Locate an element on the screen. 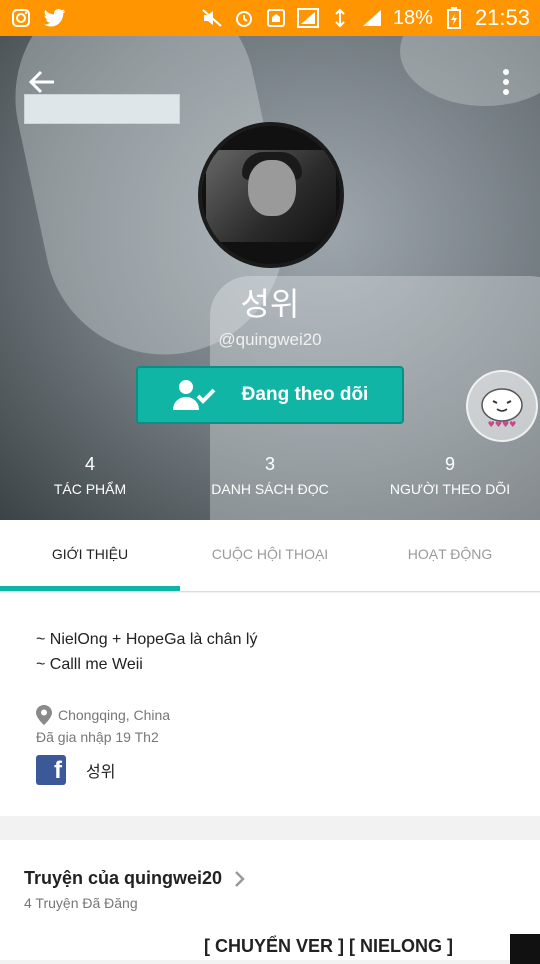  arrow-back-icon is located at coordinates (41, 82).